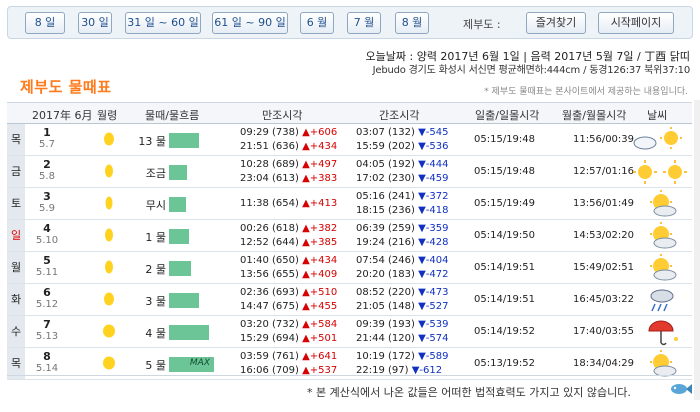 This screenshot has height=412, width=700. Describe the element at coordinates (433, 210) in the screenshot. I see `low-tide-2-diff: ▼-418` at that location.